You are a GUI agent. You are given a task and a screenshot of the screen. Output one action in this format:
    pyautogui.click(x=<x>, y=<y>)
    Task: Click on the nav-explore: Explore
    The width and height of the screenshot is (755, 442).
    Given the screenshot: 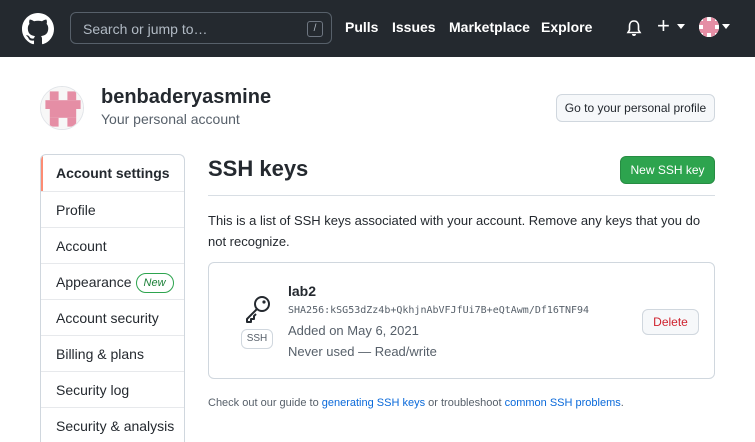 What is the action you would take?
    pyautogui.click(x=566, y=27)
    